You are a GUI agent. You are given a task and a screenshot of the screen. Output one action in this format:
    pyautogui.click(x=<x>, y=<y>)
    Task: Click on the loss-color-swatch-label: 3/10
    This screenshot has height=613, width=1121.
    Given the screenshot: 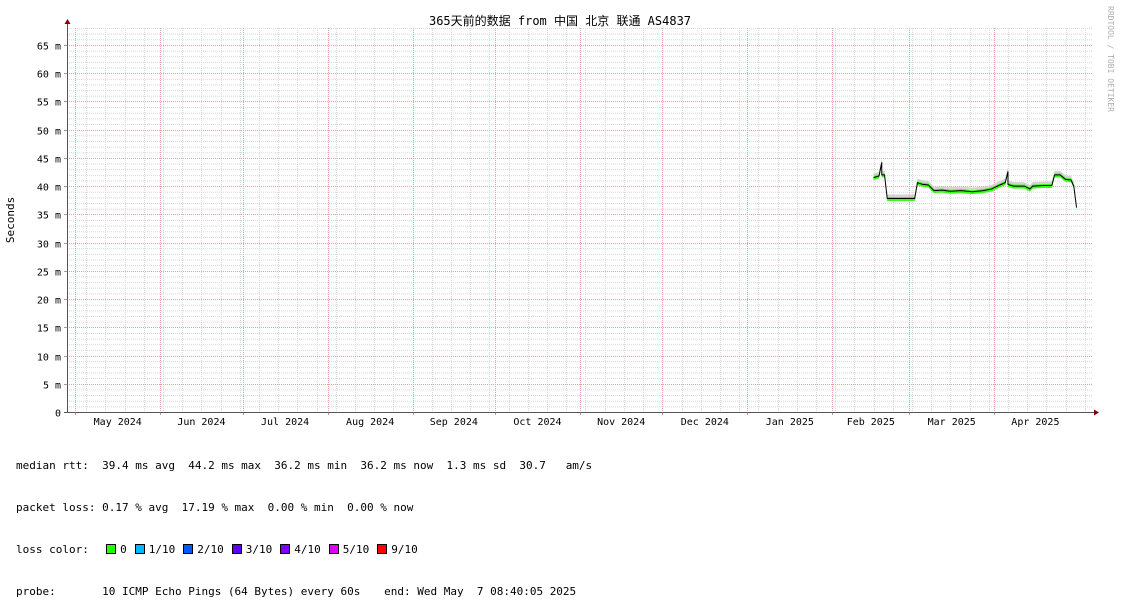 What is the action you would take?
    pyautogui.click(x=259, y=549)
    